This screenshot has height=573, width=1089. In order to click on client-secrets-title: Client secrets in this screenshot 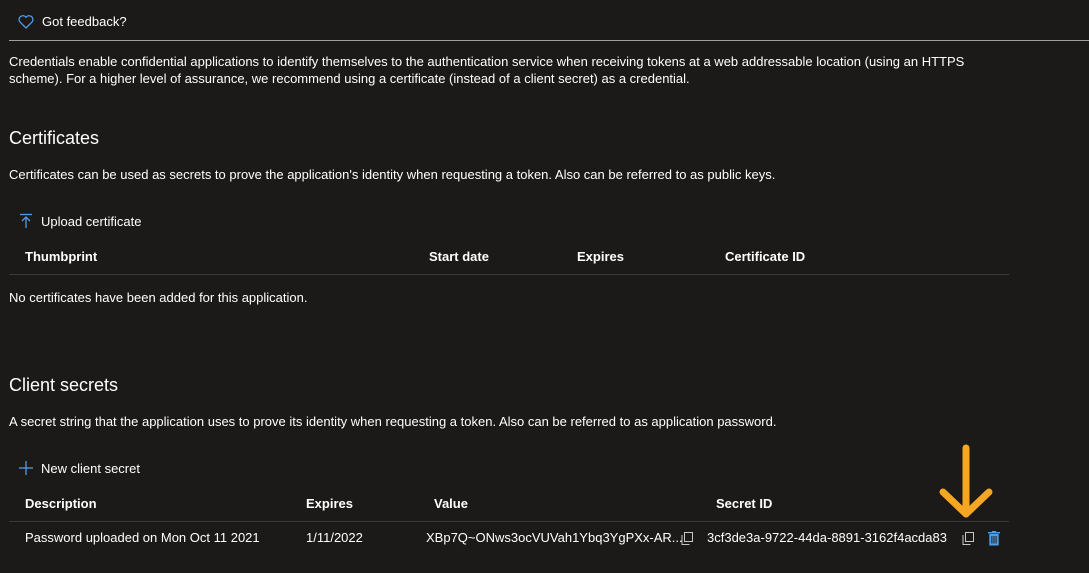, I will do `click(64, 385)`.